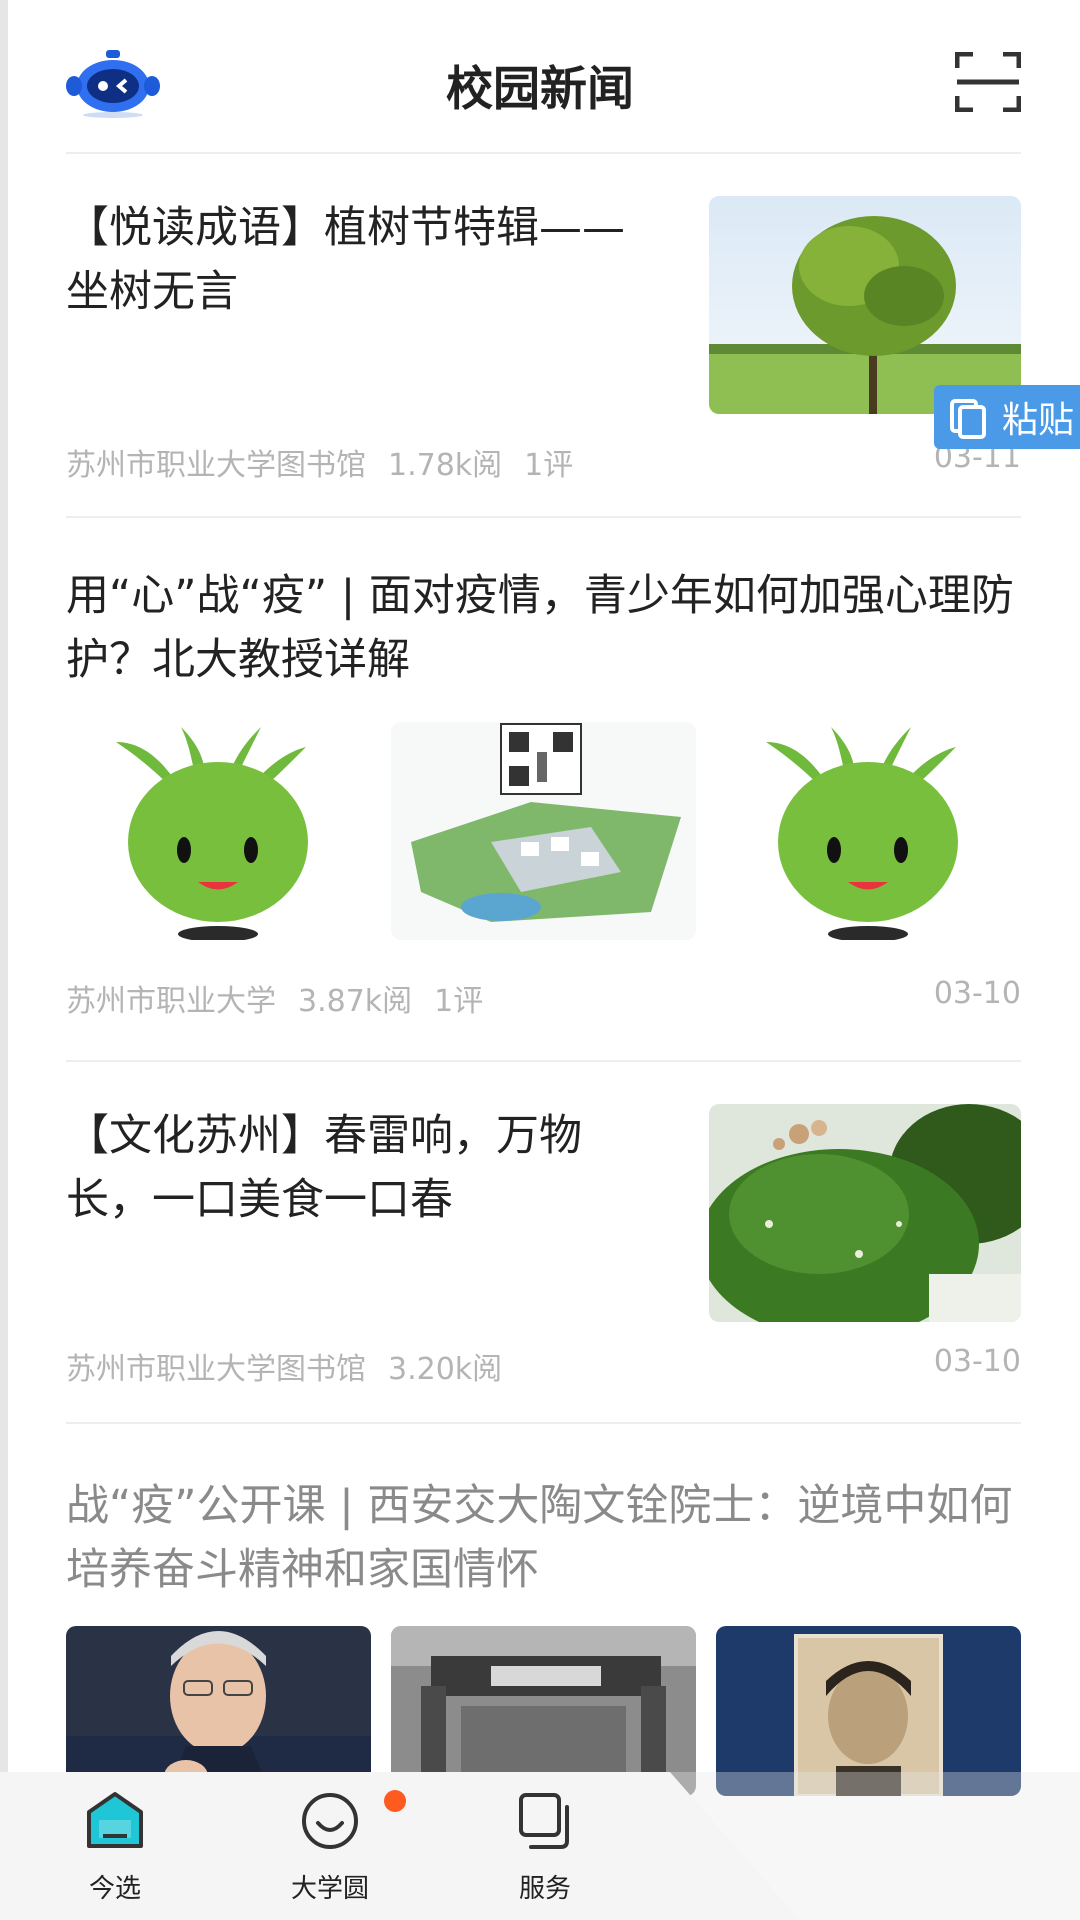  I want to click on tab-fuwu: 服务, so click(545, 1845).